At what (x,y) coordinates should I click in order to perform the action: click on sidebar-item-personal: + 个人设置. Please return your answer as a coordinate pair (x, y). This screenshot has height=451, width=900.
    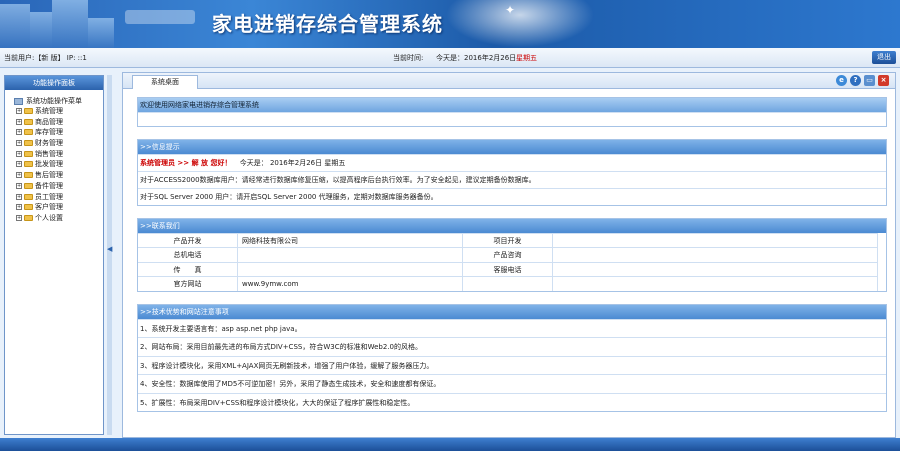
    Looking at the image, I should click on (58, 218).